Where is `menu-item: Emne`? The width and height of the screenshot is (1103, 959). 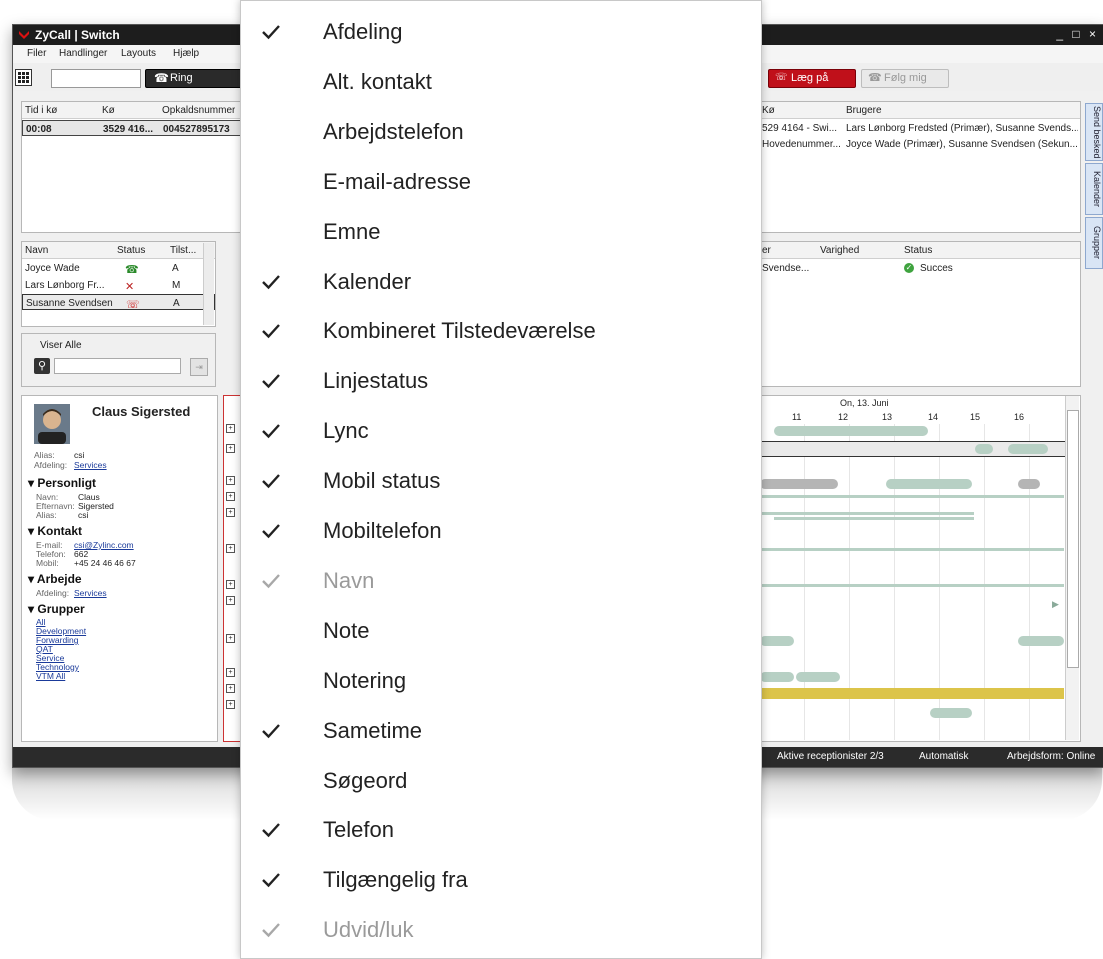 menu-item: Emne is located at coordinates (501, 233).